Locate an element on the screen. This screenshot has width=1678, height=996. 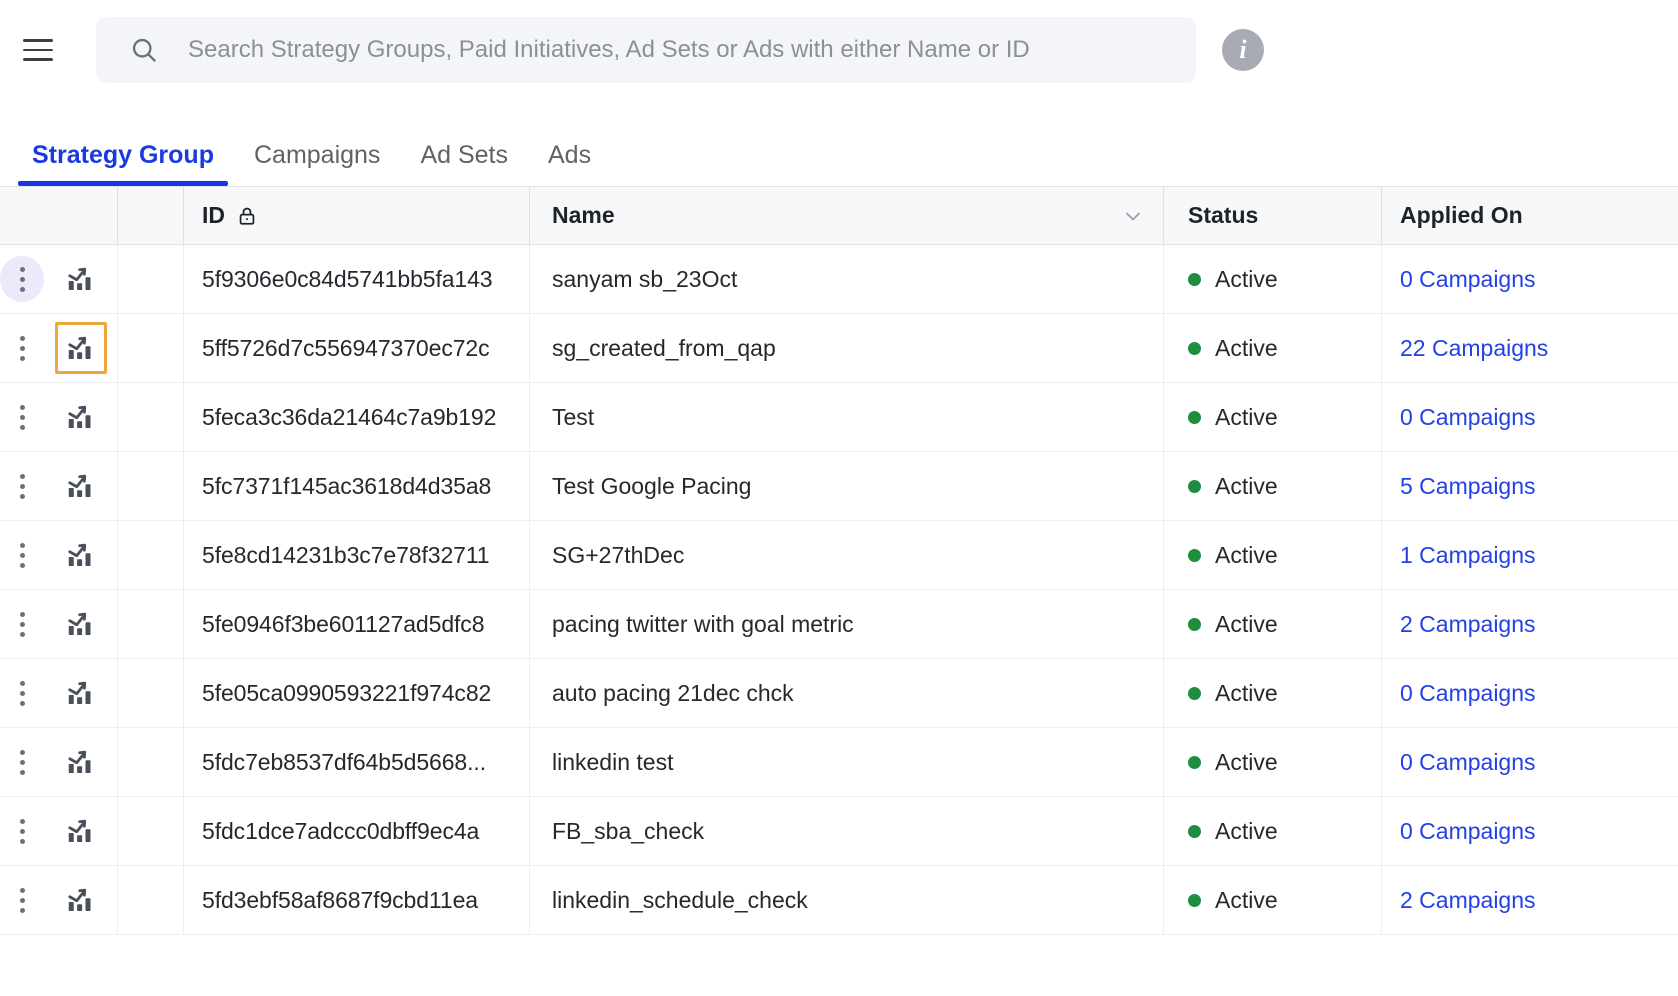
row-id-cell: 5f9306e0c84d5741bb5fa143 is located at coordinates (357, 279).